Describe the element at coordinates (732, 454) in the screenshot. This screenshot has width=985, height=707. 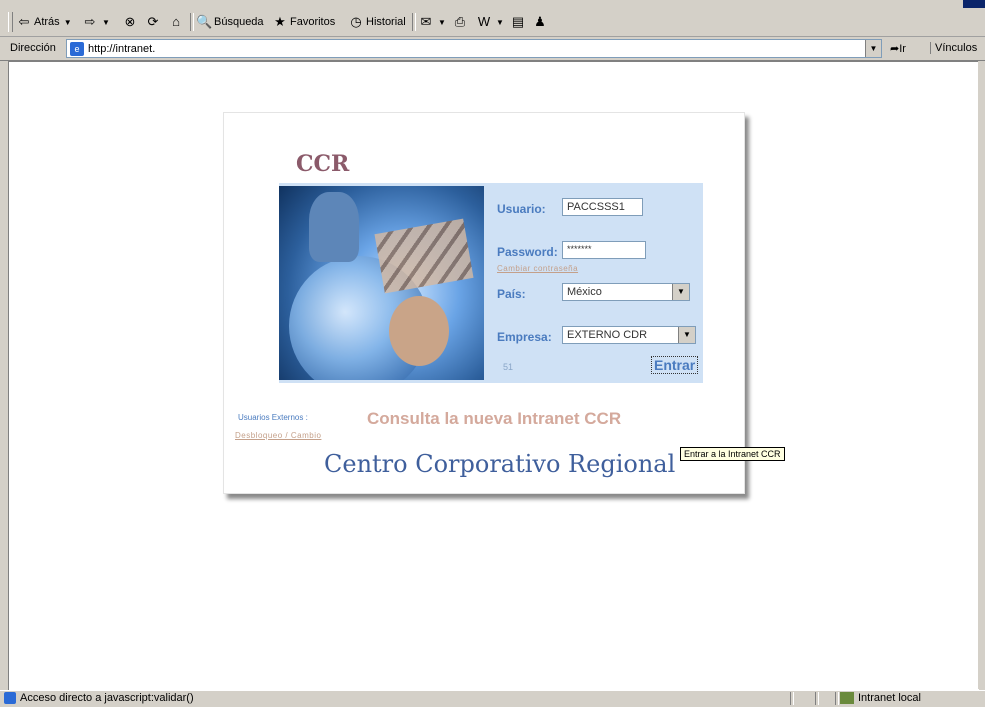
I see `submit-tooltip: Entrar a la Intranet CCR` at that location.